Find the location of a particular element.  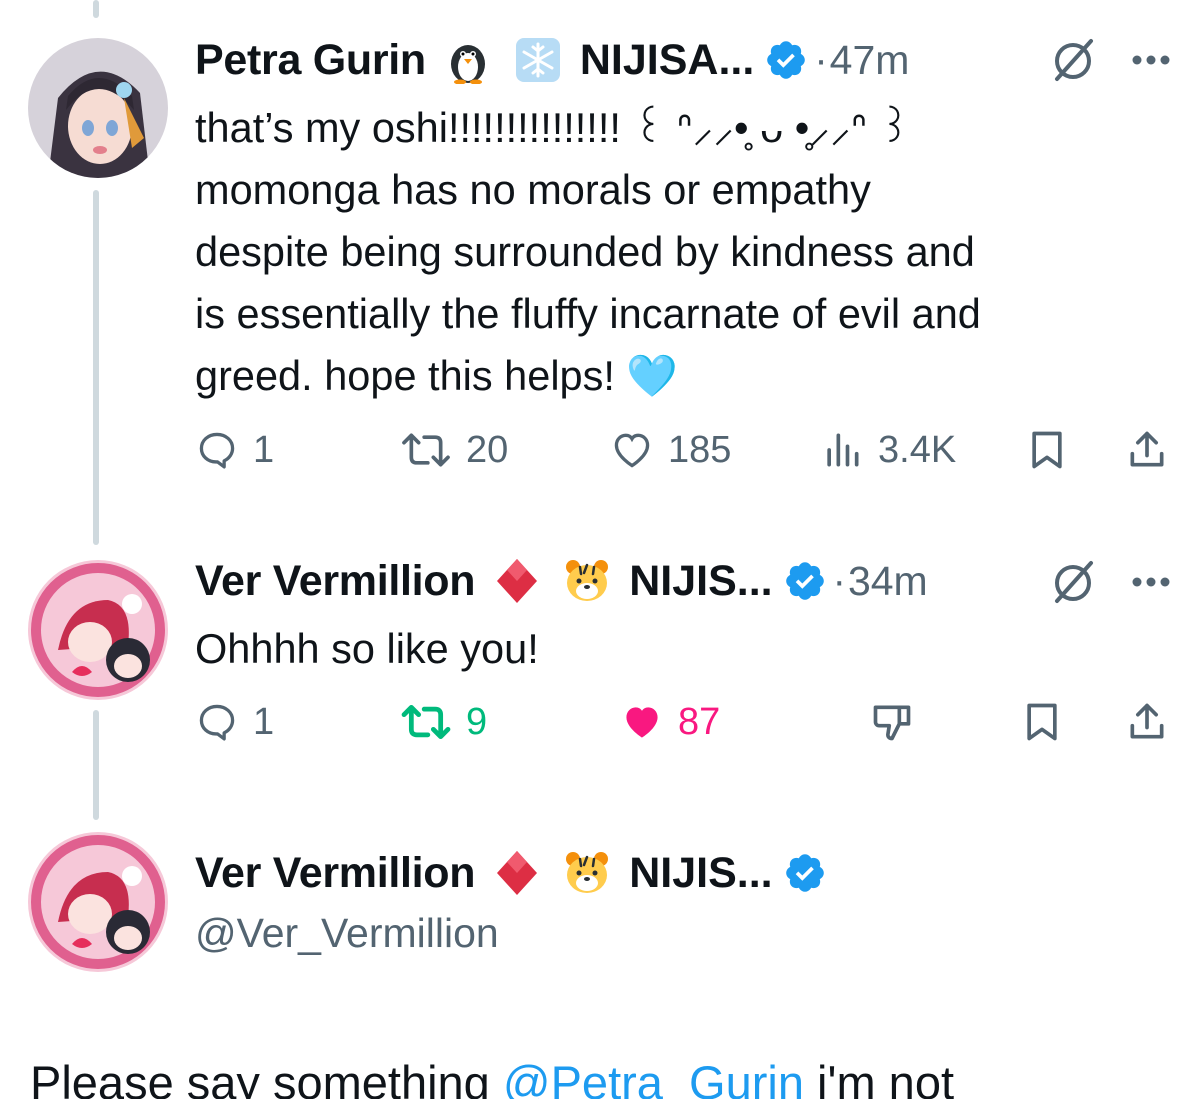

thumbs-down-icon is located at coordinates (892, 723).